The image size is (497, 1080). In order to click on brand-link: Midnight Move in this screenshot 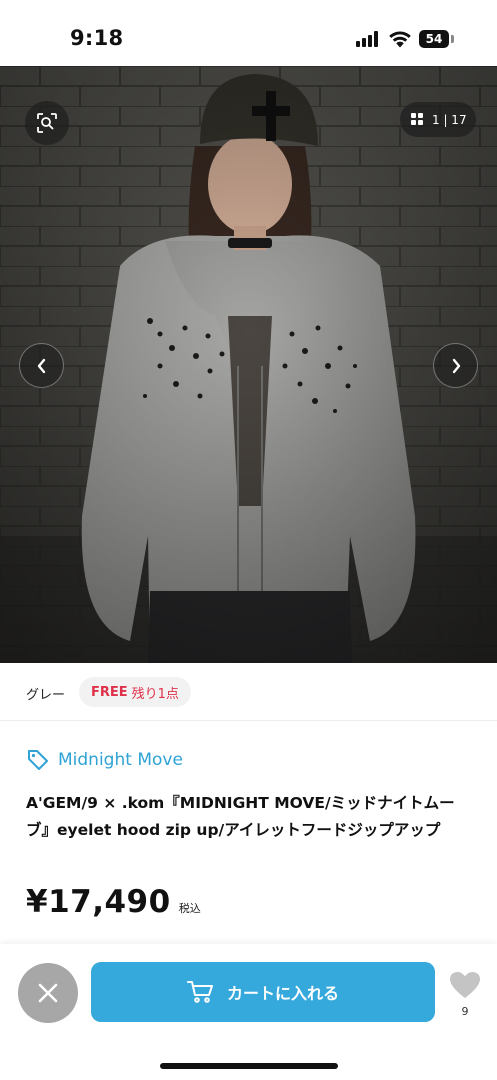, I will do `click(104, 760)`.